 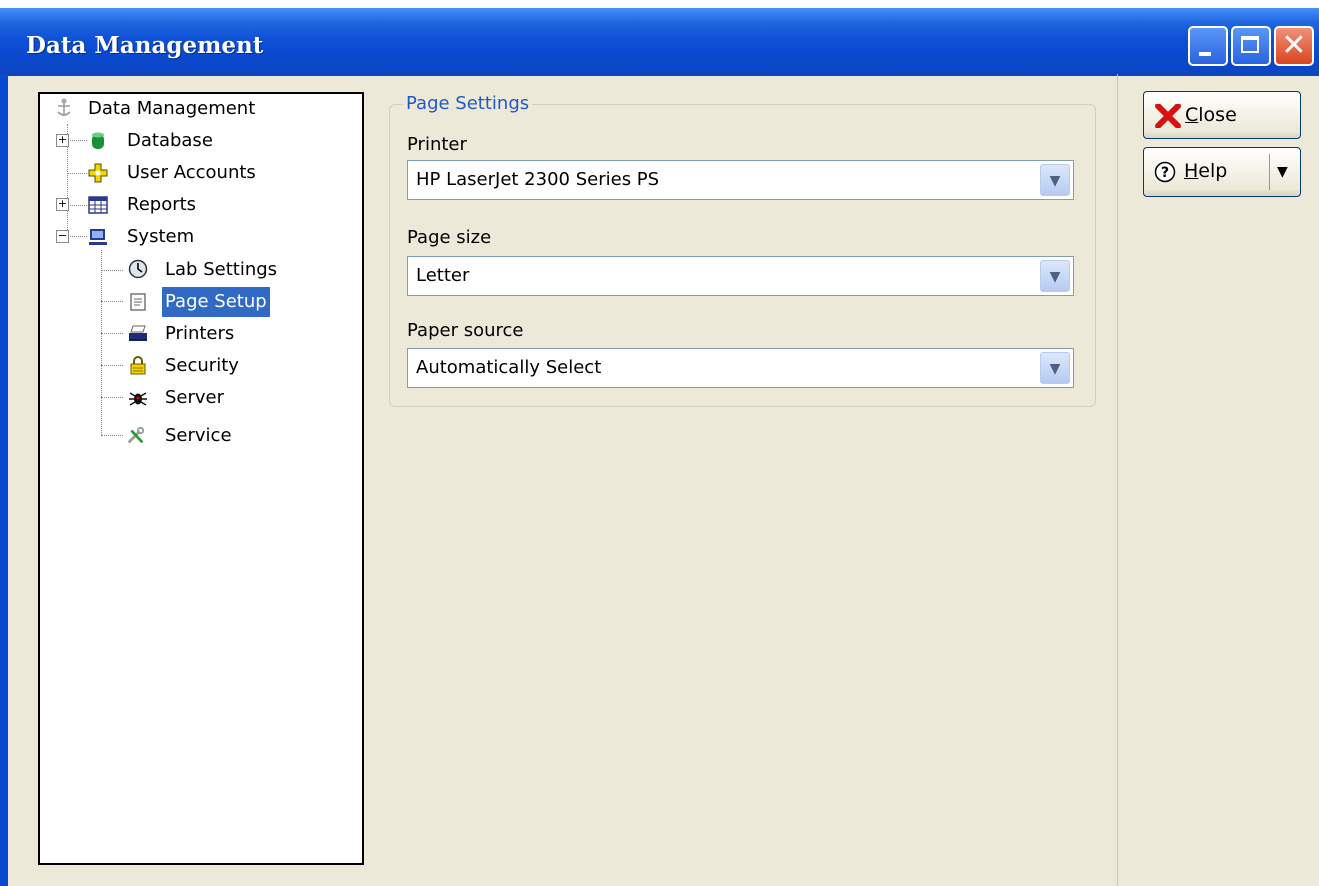 What do you see at coordinates (1282, 172) in the screenshot?
I see `dropdown-arrow-icon: ▼` at bounding box center [1282, 172].